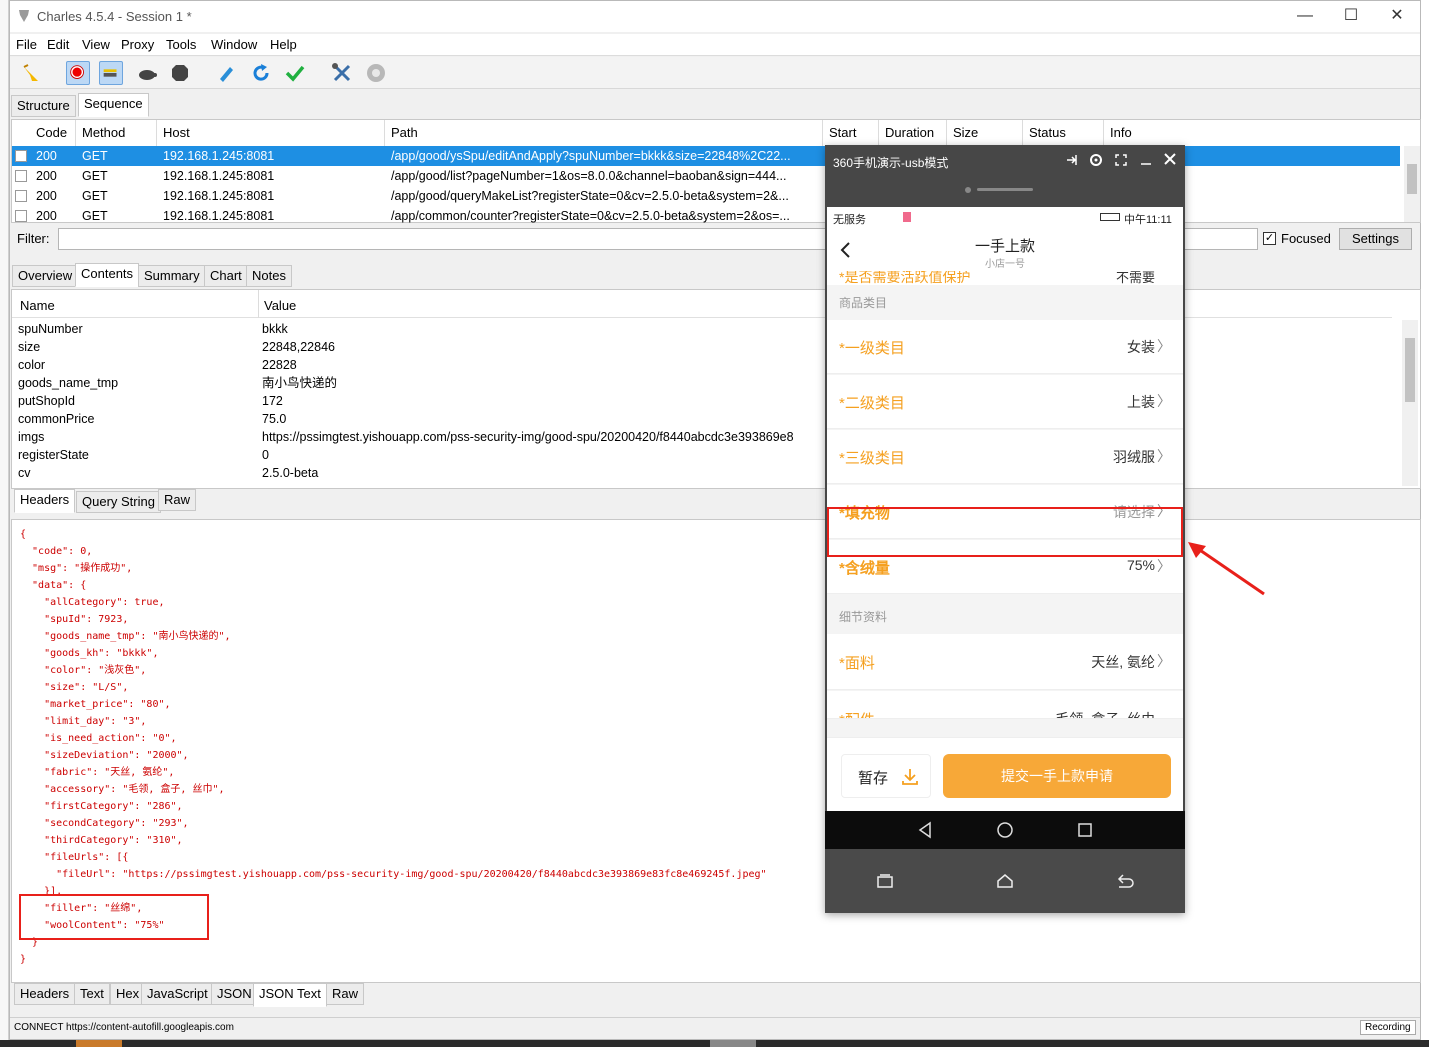 This screenshot has width=1429, height=1047. I want to click on tab-summary: Summary, so click(172, 276).